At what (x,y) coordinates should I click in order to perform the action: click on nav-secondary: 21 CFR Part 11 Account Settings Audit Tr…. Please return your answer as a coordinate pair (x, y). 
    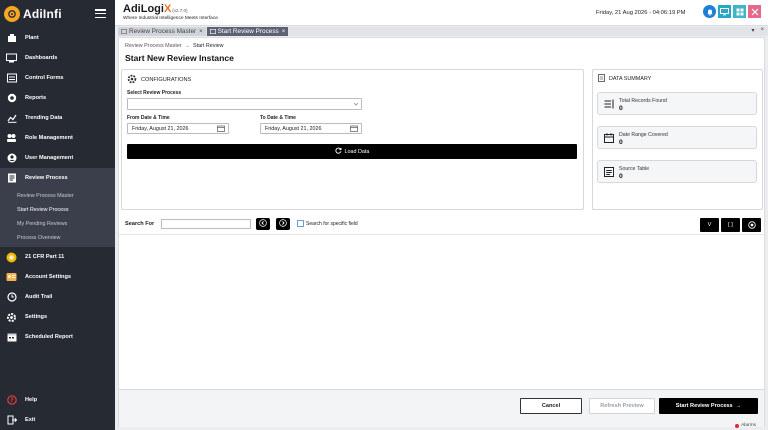
    Looking at the image, I should click on (57, 297).